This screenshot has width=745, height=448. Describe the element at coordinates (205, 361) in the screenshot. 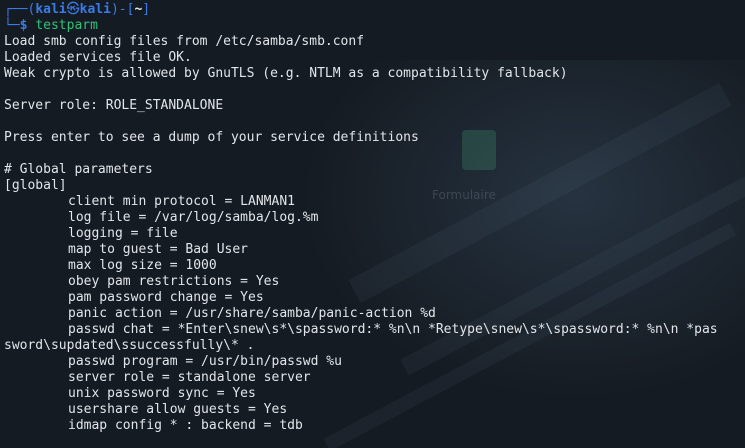

I see `param-line: passwd program = /usr/bin/passwd %u` at that location.